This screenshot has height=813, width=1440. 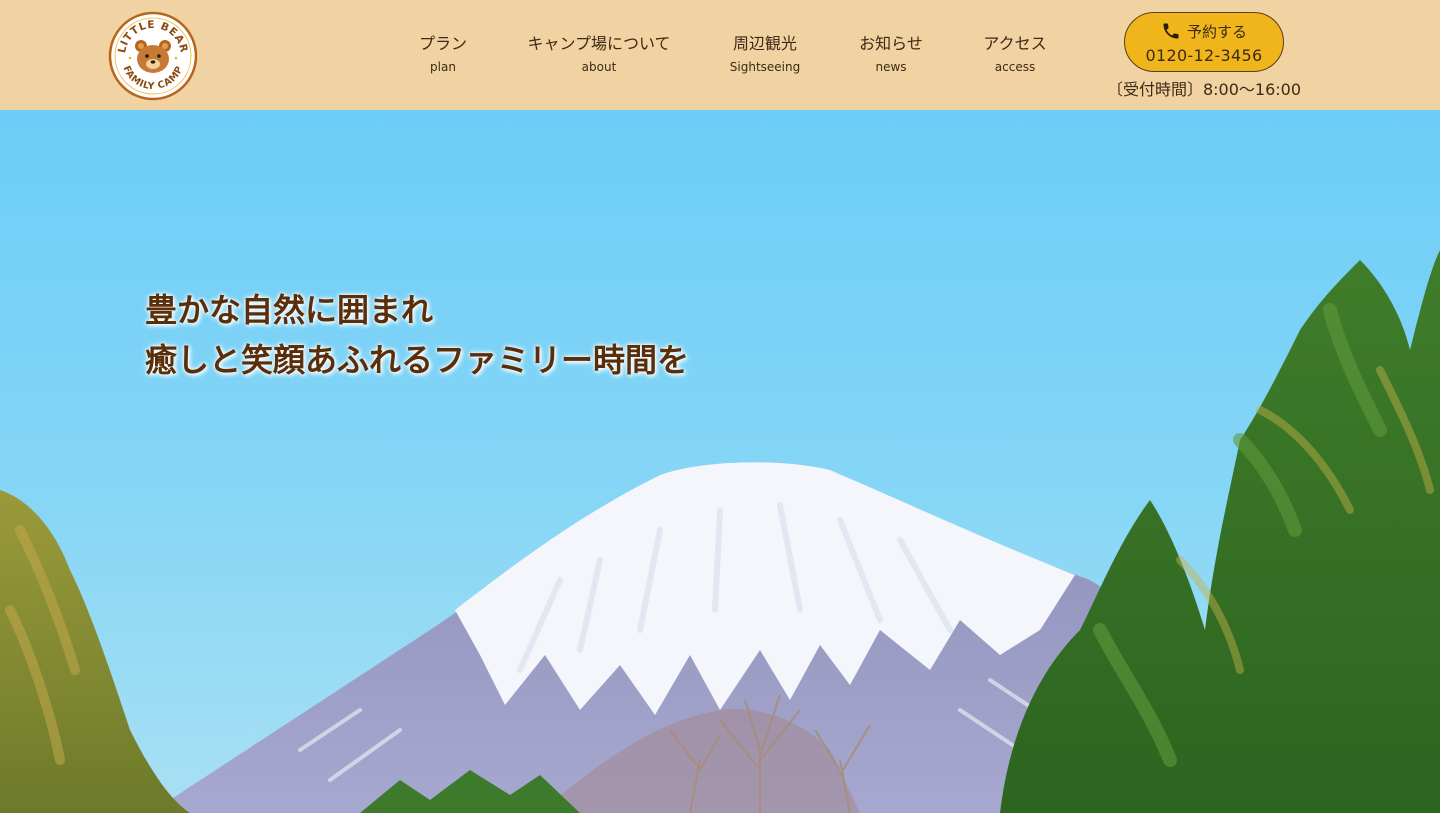 I want to click on reserve-label-row: 予約する, so click(x=1204, y=31).